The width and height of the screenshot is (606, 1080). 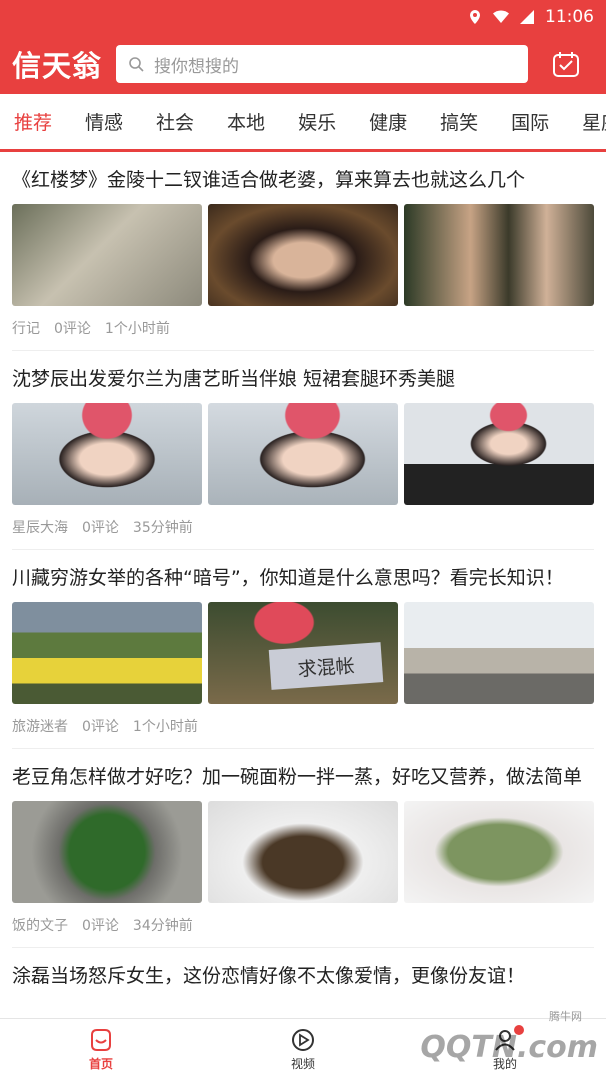 I want to click on article-title: 老豆角怎样做才好吃？加一碗面粉一拌一蒸，好吃又营养，做法简单, so click(x=303, y=777).